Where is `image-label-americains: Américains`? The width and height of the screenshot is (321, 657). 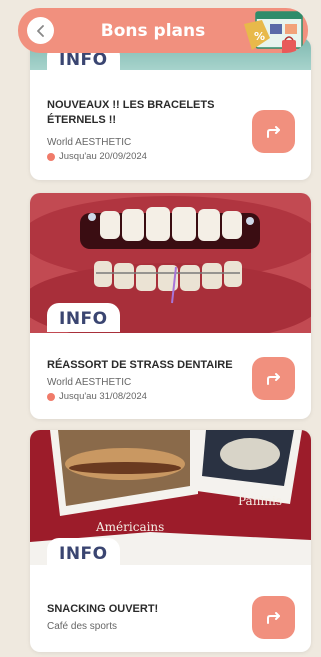 image-label-americains: Américains is located at coordinates (130, 527).